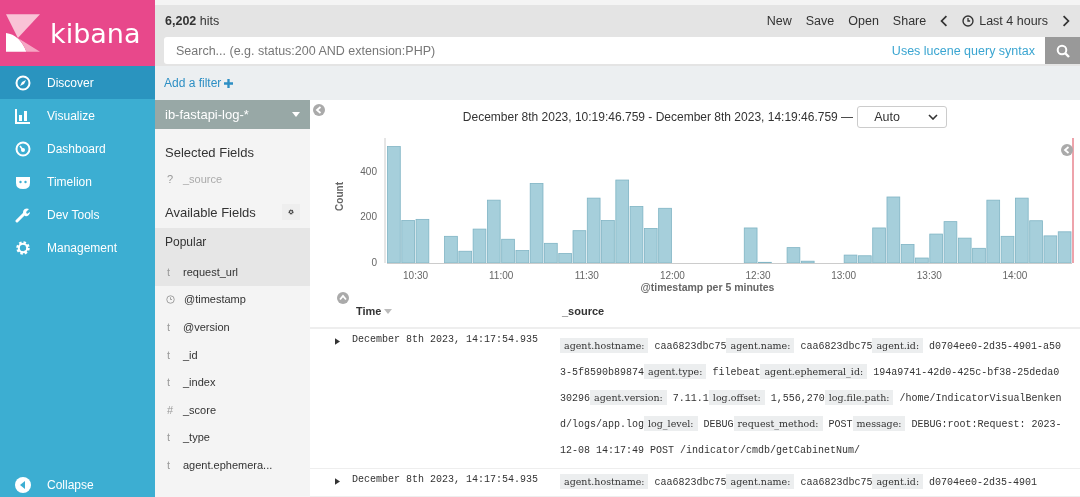  What do you see at coordinates (23, 485) in the screenshot?
I see `collapse-icon` at bounding box center [23, 485].